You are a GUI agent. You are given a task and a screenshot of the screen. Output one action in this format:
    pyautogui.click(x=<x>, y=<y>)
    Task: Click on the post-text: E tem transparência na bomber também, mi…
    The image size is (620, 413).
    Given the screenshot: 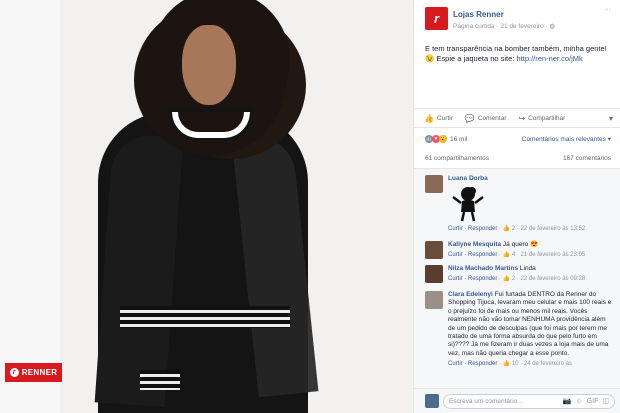 What is the action you would take?
    pyautogui.click(x=518, y=54)
    